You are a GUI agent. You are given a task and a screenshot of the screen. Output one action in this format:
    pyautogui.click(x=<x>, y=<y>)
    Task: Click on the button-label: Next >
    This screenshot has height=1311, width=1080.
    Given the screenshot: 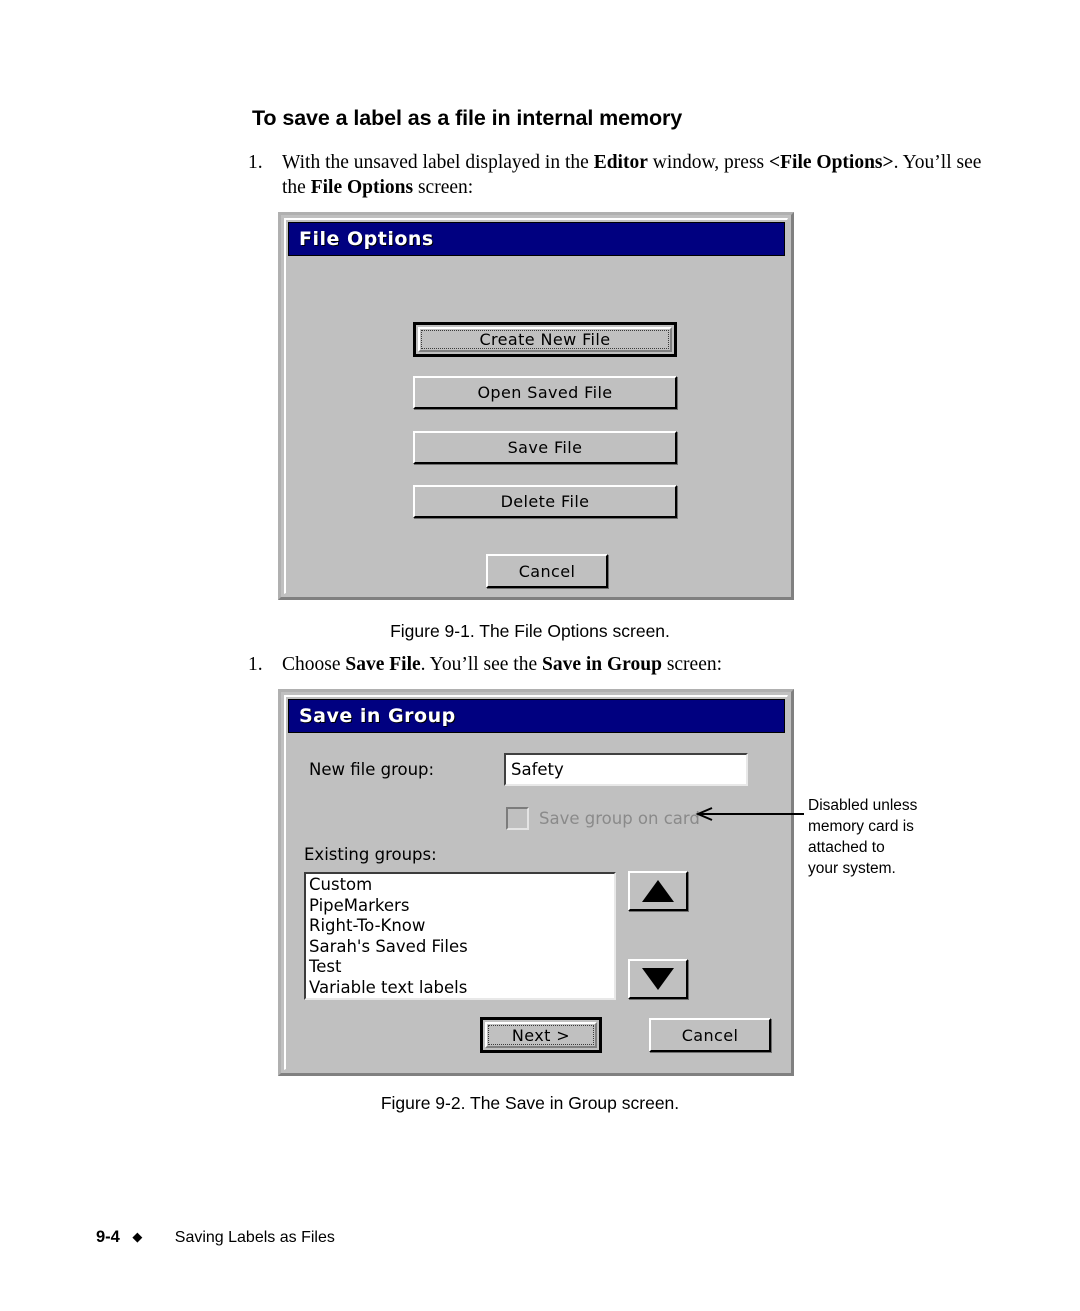 What is the action you would take?
    pyautogui.click(x=541, y=1035)
    